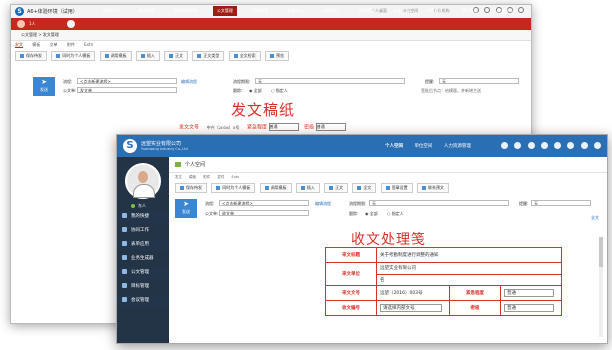  What do you see at coordinates (143, 273) in the screenshot?
I see `sidebar-item: 公文管理` at bounding box center [143, 273].